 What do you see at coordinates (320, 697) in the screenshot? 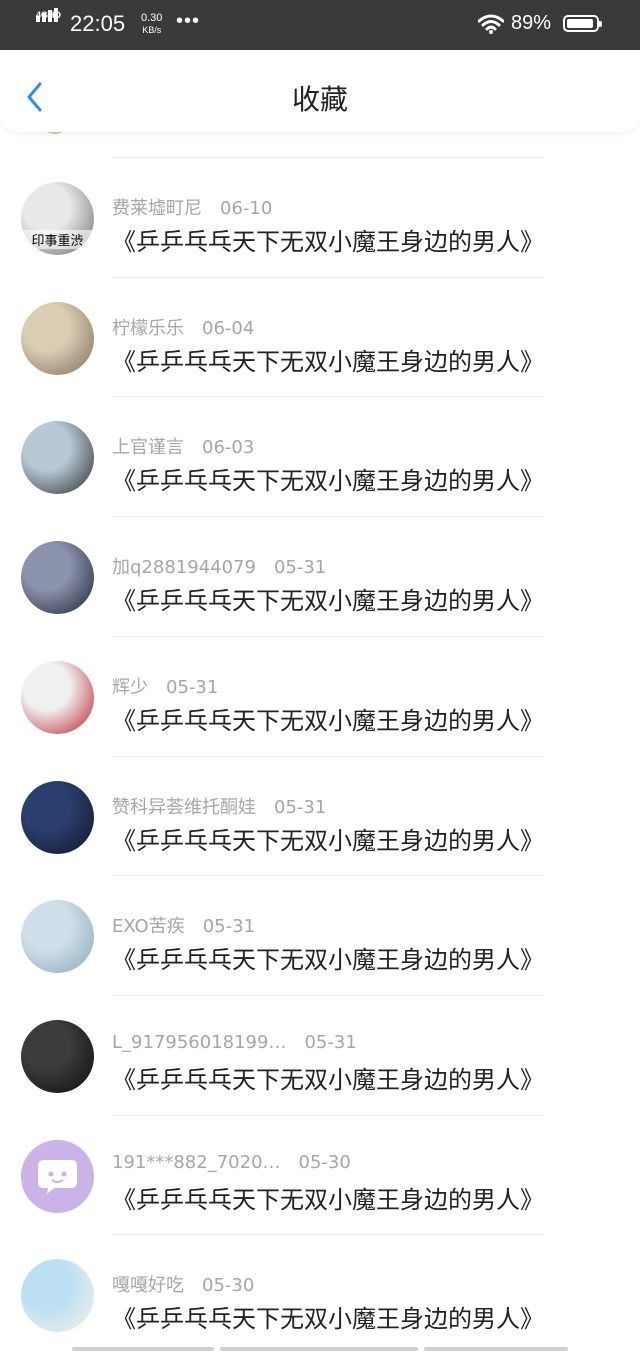
I see `list-item: 辉少 05-31 《乒乒乓乓天下无双小魔王身边的男人》` at bounding box center [320, 697].